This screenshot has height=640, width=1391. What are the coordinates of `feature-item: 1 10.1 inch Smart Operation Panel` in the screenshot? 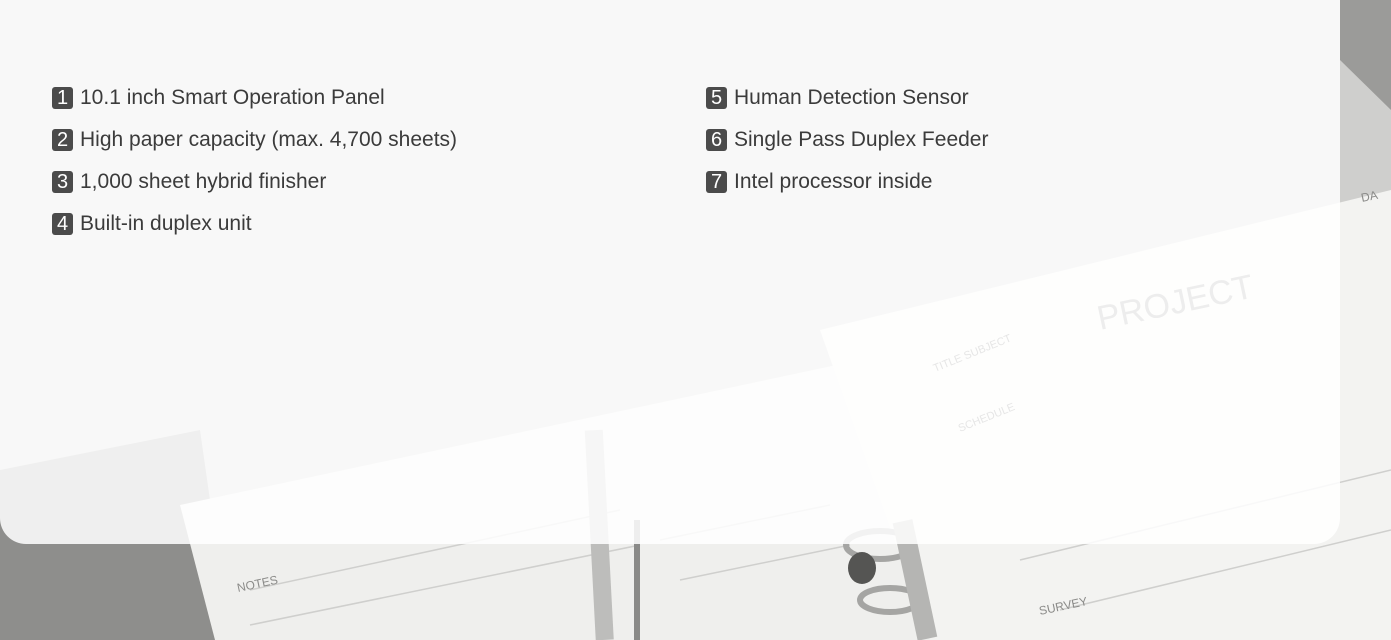 It's located at (254, 98).